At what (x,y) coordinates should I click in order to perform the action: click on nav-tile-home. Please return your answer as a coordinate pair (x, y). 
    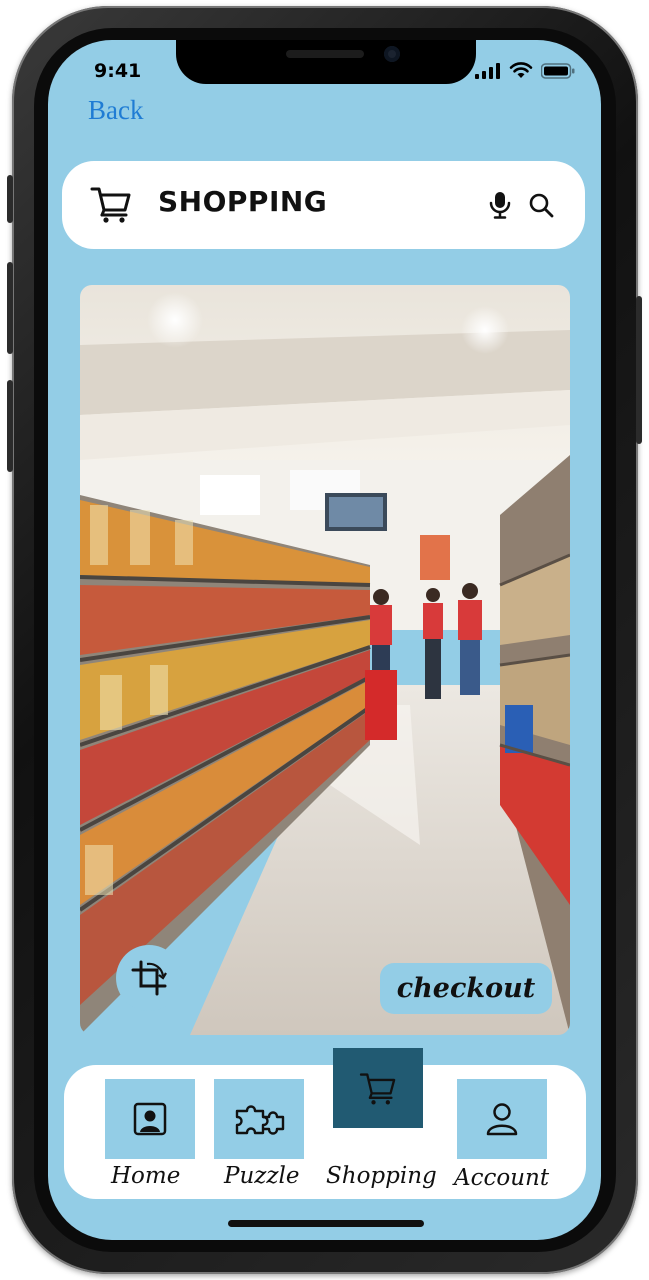
    Looking at the image, I should click on (150, 1119).